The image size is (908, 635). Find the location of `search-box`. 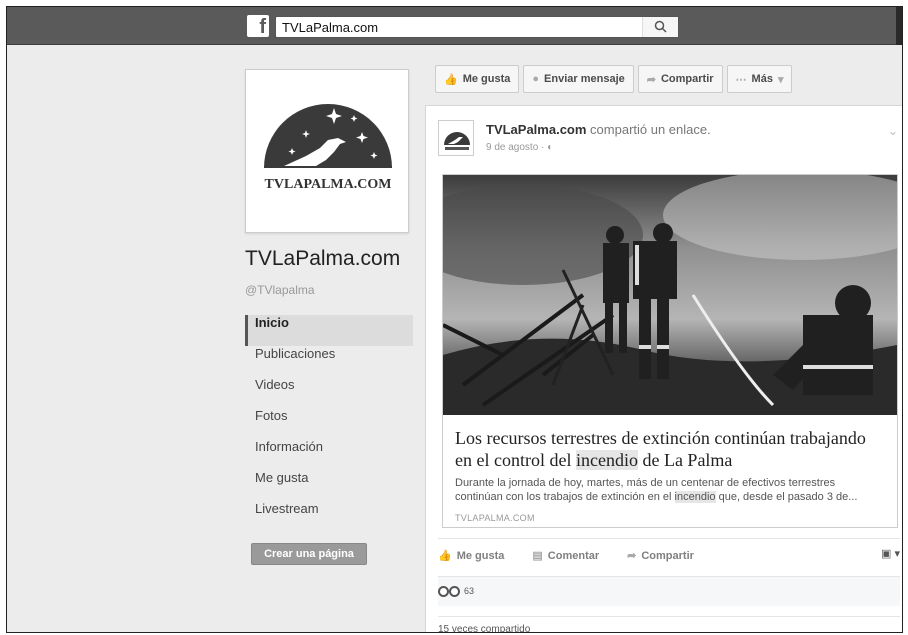

search-box is located at coordinates (477, 27).